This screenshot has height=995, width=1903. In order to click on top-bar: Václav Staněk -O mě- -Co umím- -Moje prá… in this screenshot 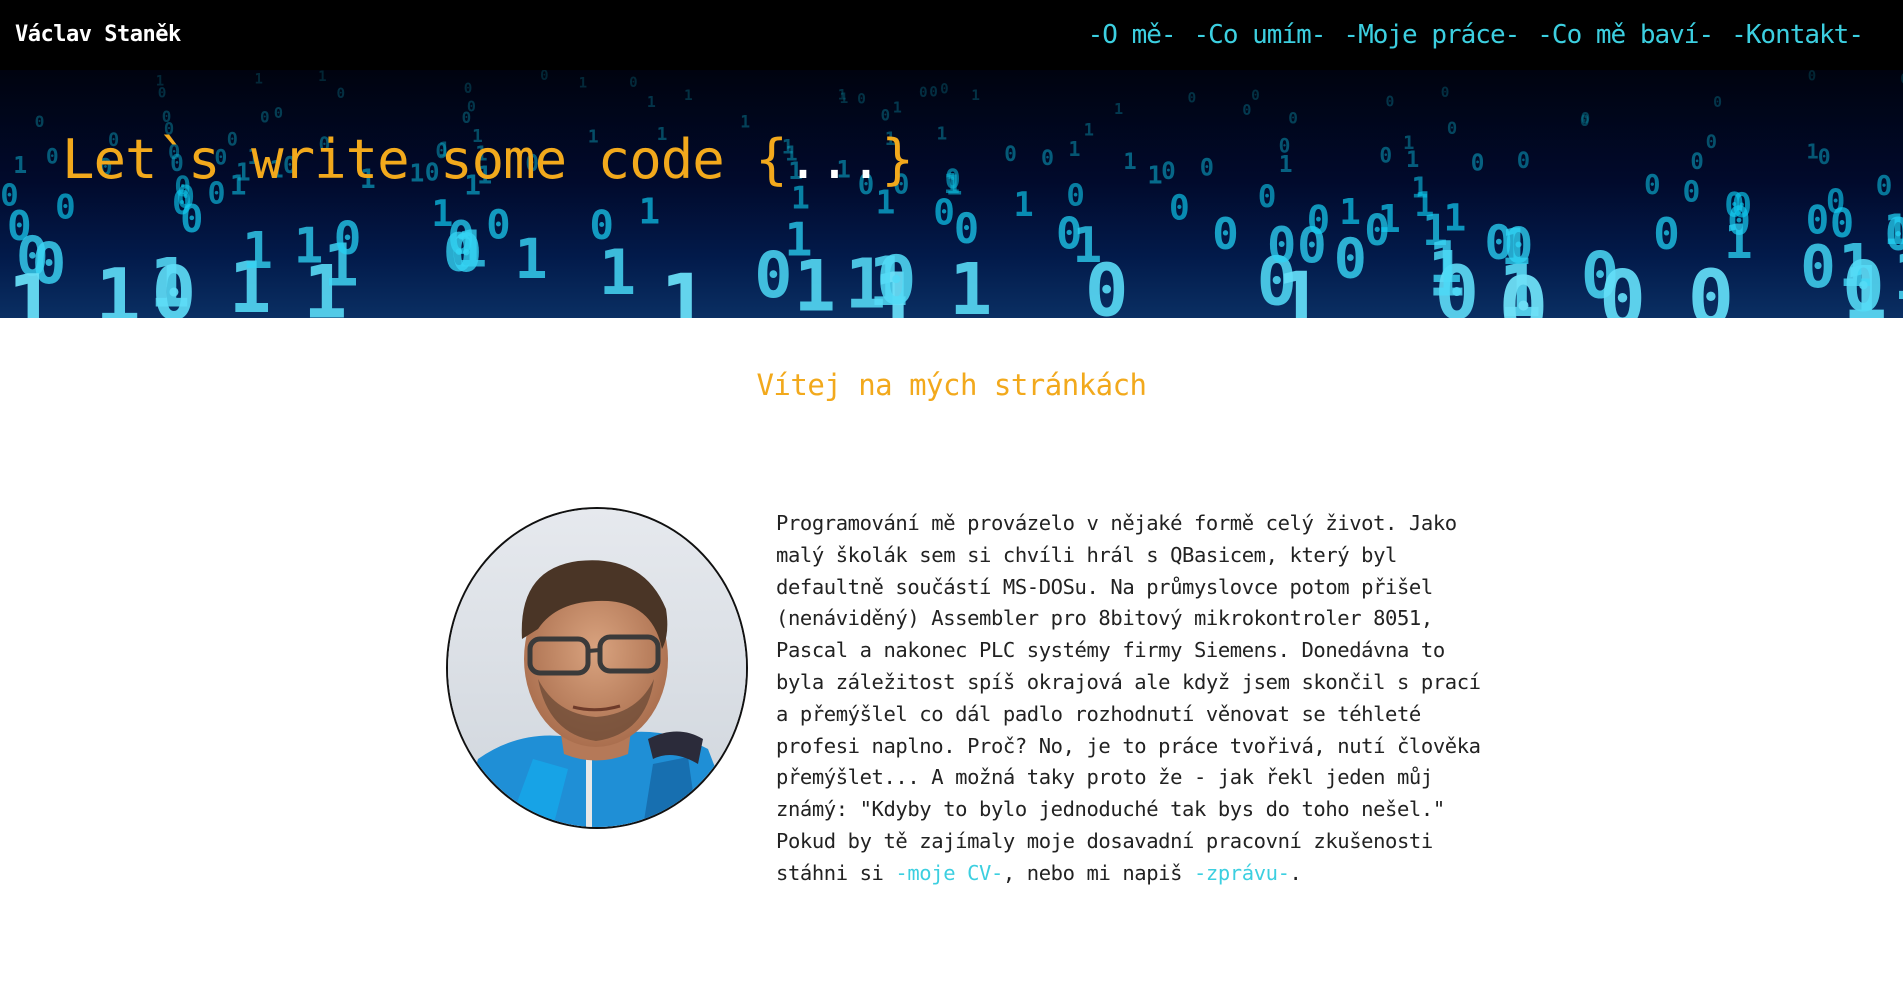, I will do `click(951, 35)`.